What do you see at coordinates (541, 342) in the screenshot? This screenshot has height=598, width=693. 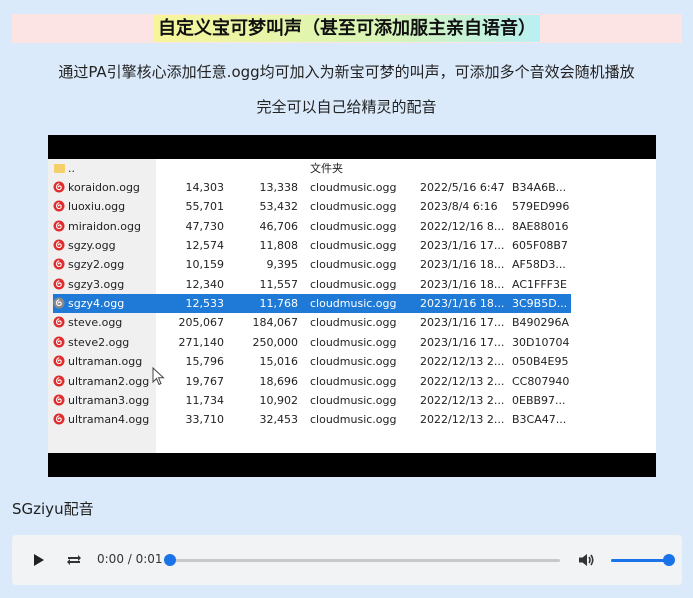 I see `file-crc: 30D10704` at bounding box center [541, 342].